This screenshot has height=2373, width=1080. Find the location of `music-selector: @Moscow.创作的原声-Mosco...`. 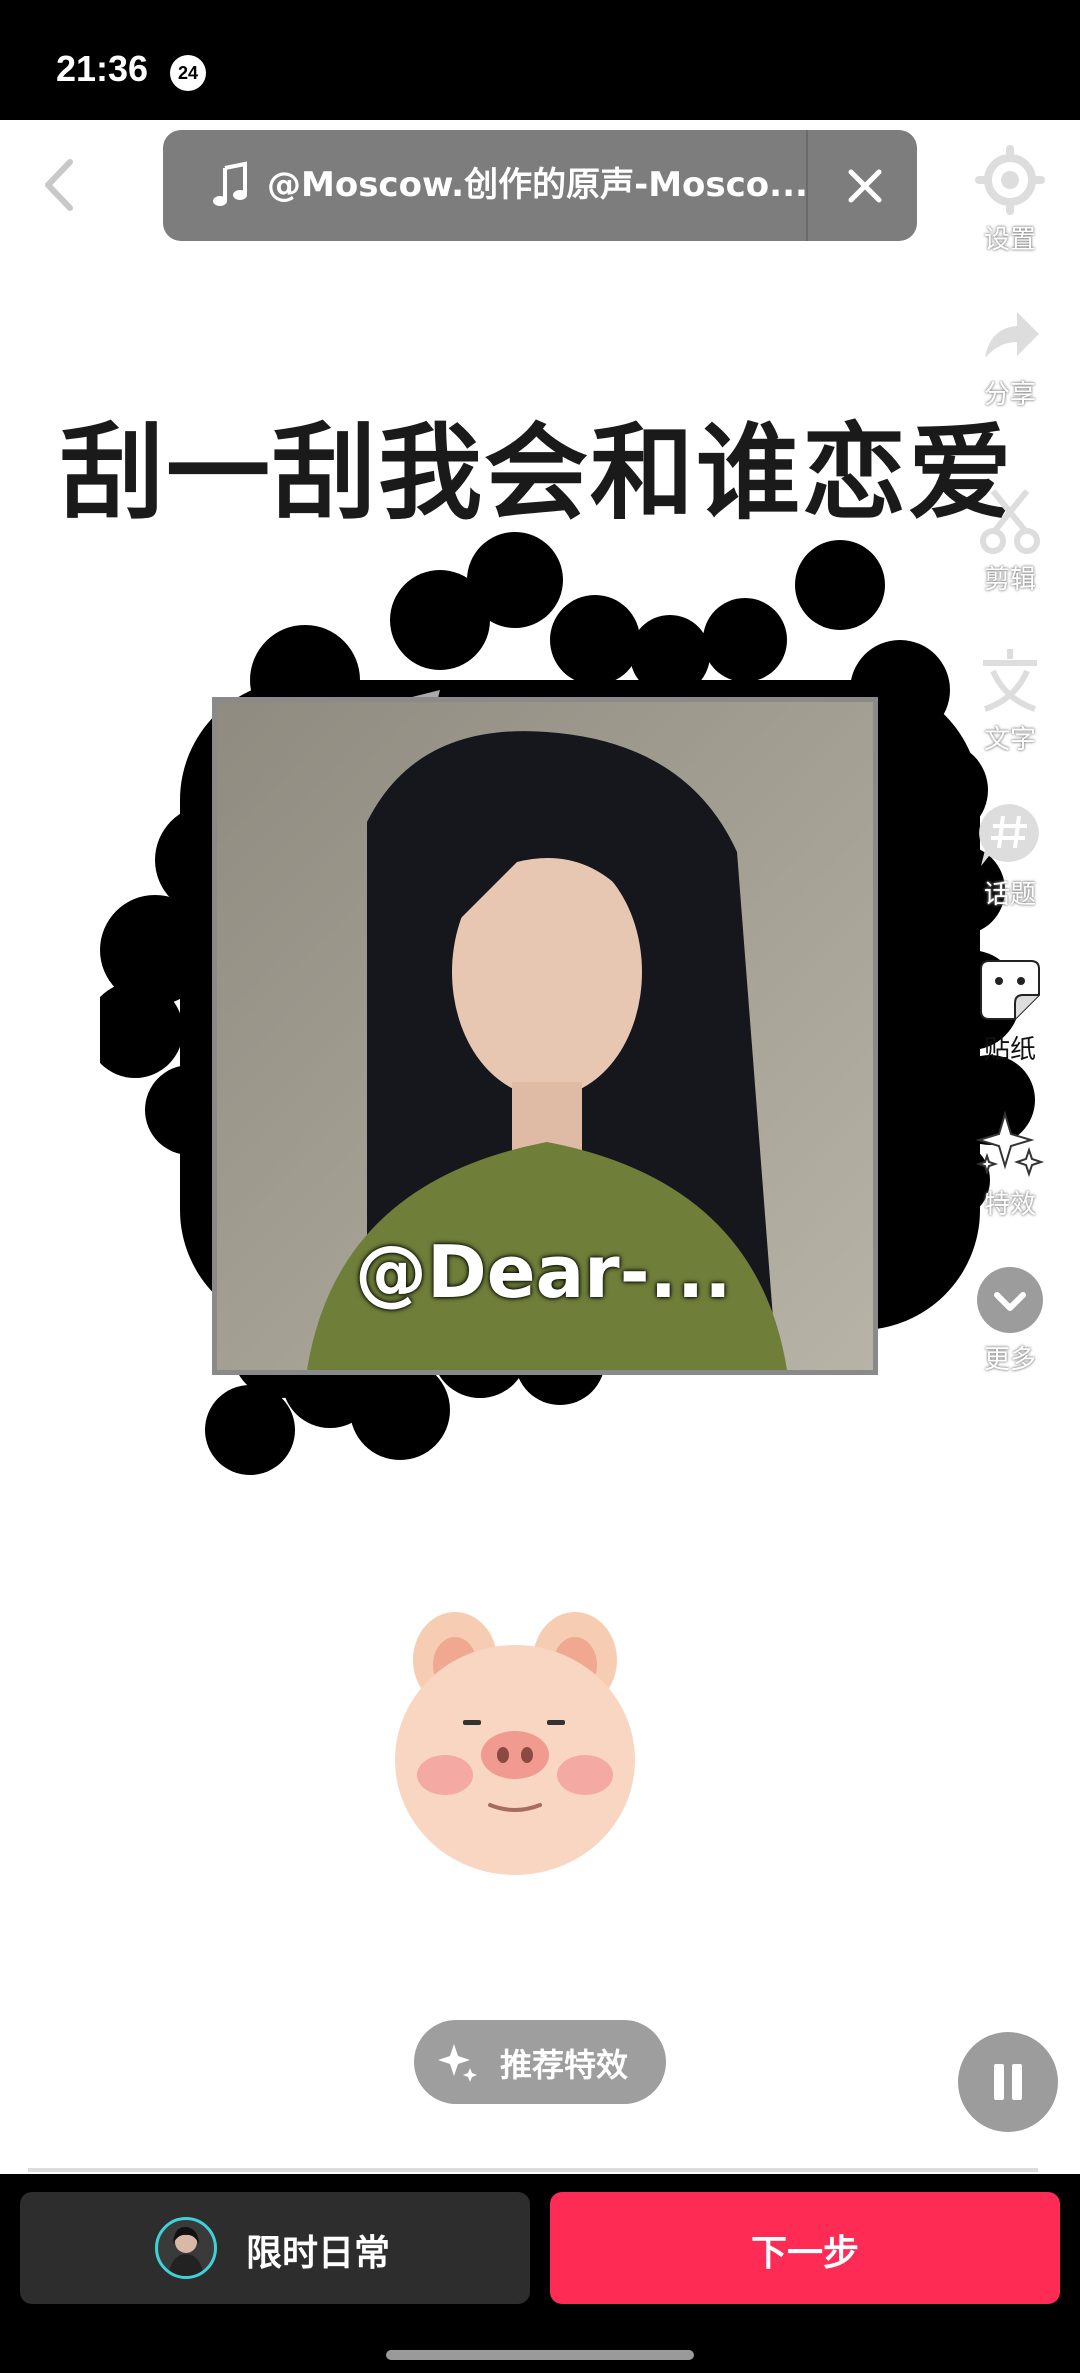

music-selector: @Moscow.创作的原声-Mosco... is located at coordinates (540, 185).